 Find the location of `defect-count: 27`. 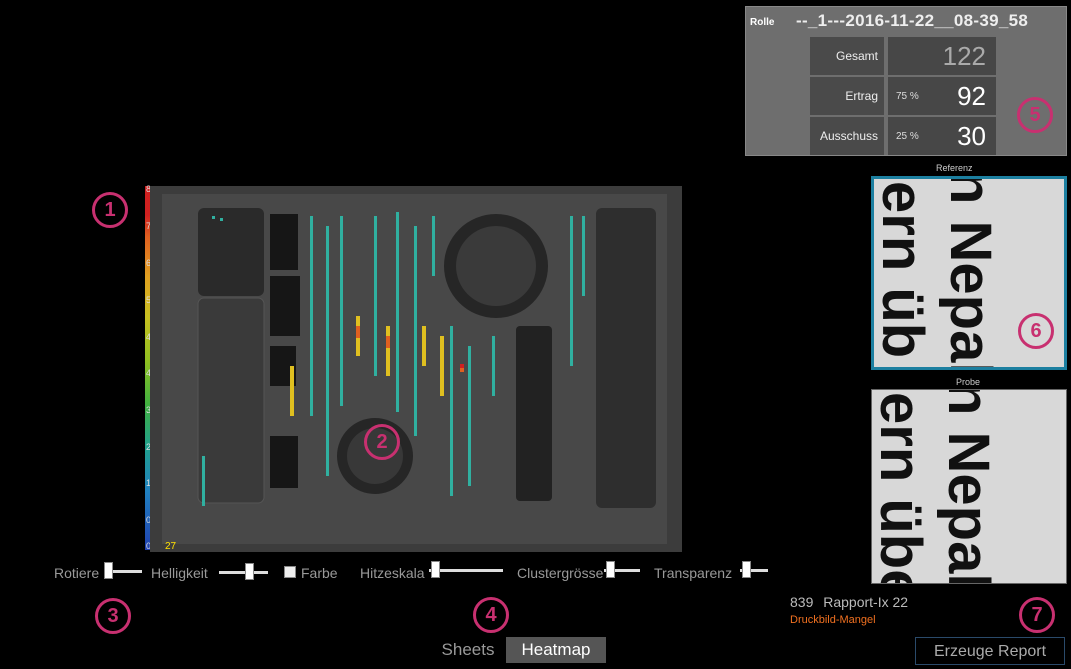

defect-count: 27 is located at coordinates (171, 546).